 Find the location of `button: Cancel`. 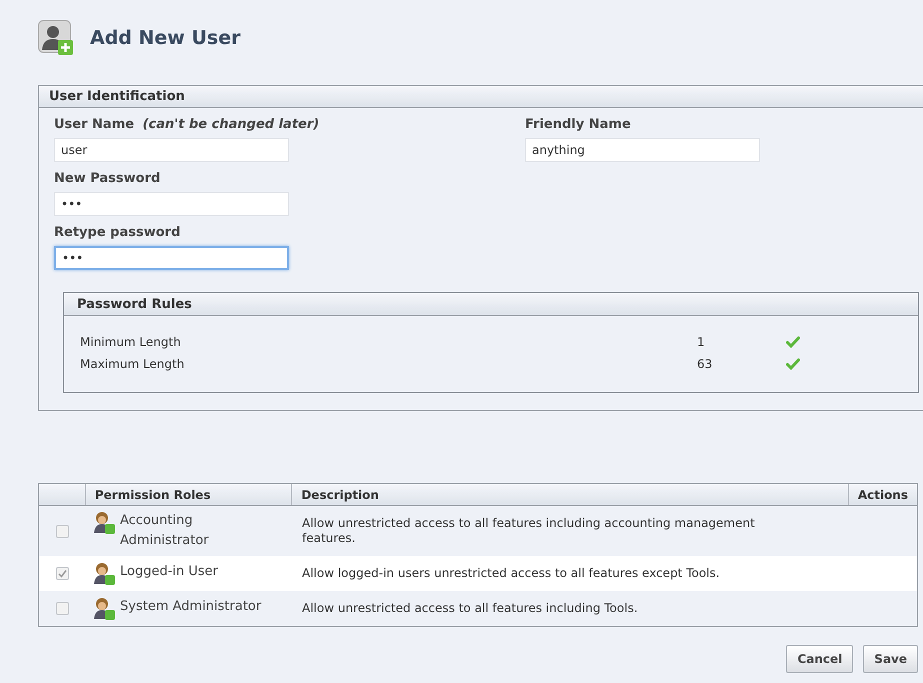

button: Cancel is located at coordinates (820, 659).